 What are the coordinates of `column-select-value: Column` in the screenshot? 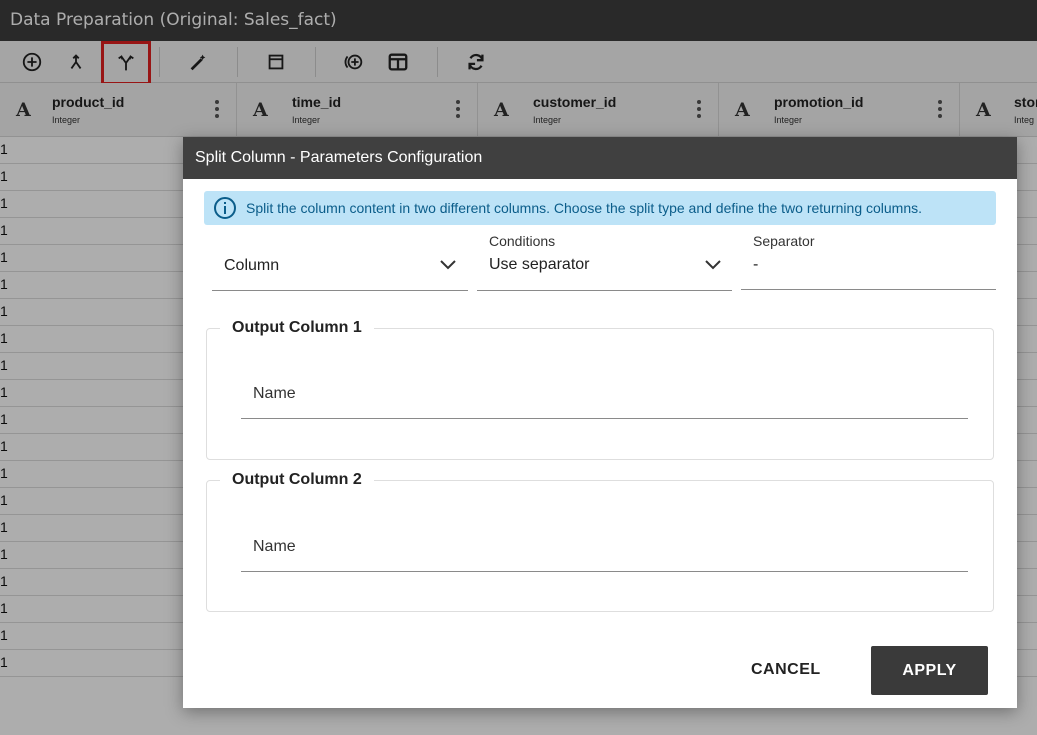 It's located at (252, 265).